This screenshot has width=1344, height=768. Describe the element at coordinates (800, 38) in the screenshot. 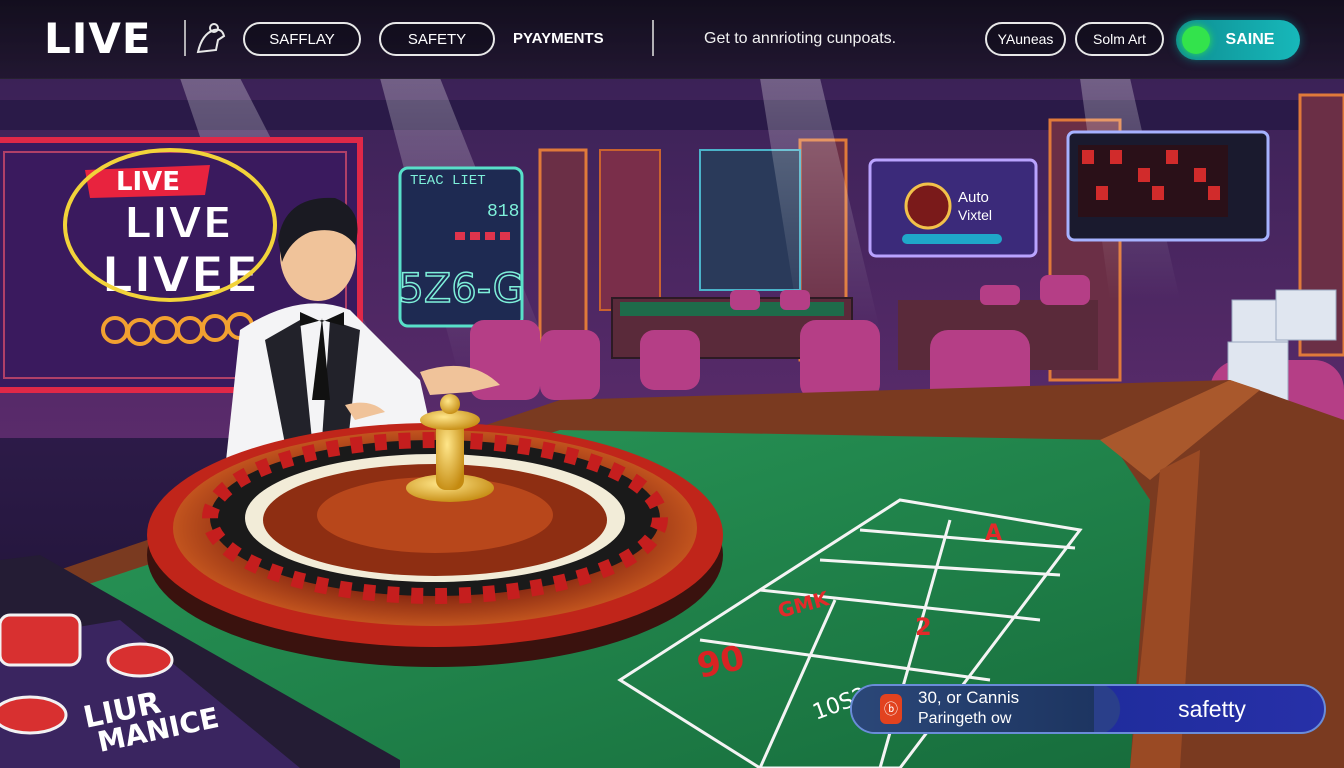

I see `promo-text: Get to annrioting cunpoats.` at that location.